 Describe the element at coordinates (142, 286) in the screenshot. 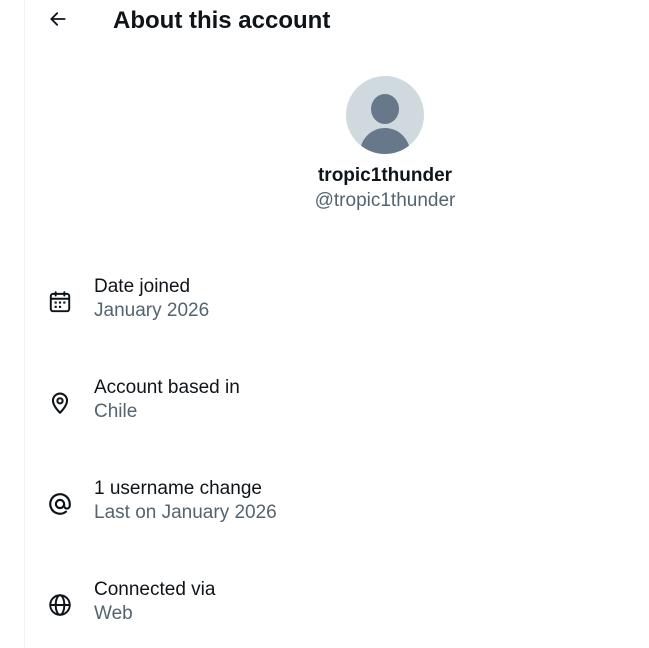

I see `info-title-date-joined: Date joined` at that location.